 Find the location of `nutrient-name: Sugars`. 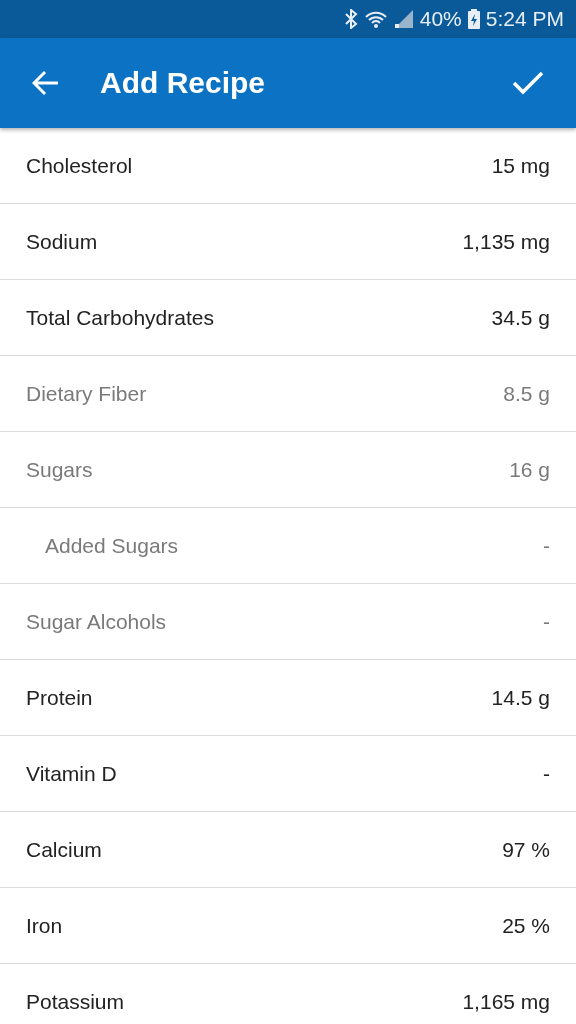

nutrient-name: Sugars is located at coordinates (59, 469).